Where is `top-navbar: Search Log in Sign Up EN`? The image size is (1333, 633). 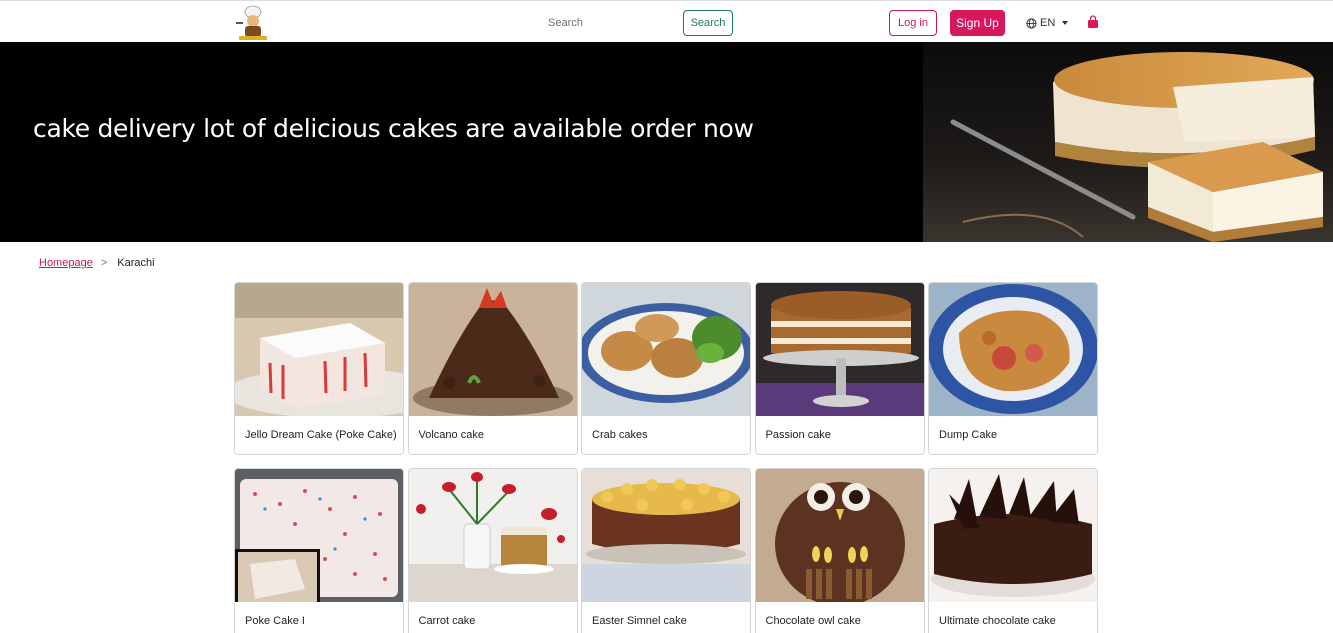 top-navbar: Search Log in Sign Up EN is located at coordinates (666, 21).